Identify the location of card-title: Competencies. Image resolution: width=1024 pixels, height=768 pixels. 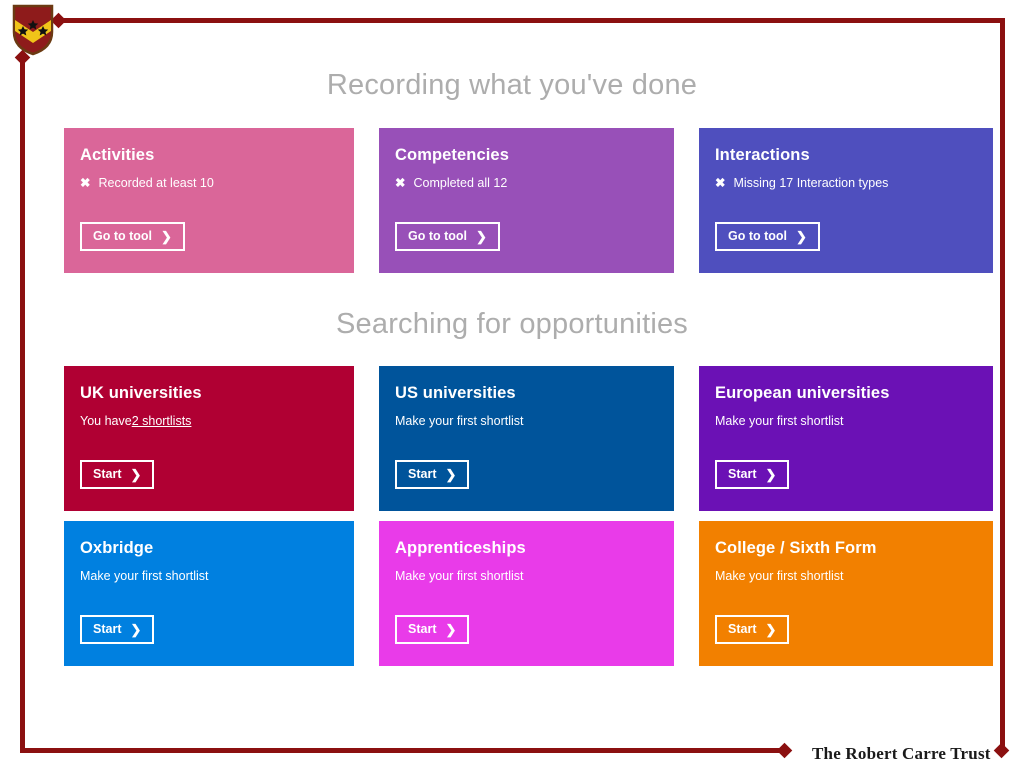
(452, 155).